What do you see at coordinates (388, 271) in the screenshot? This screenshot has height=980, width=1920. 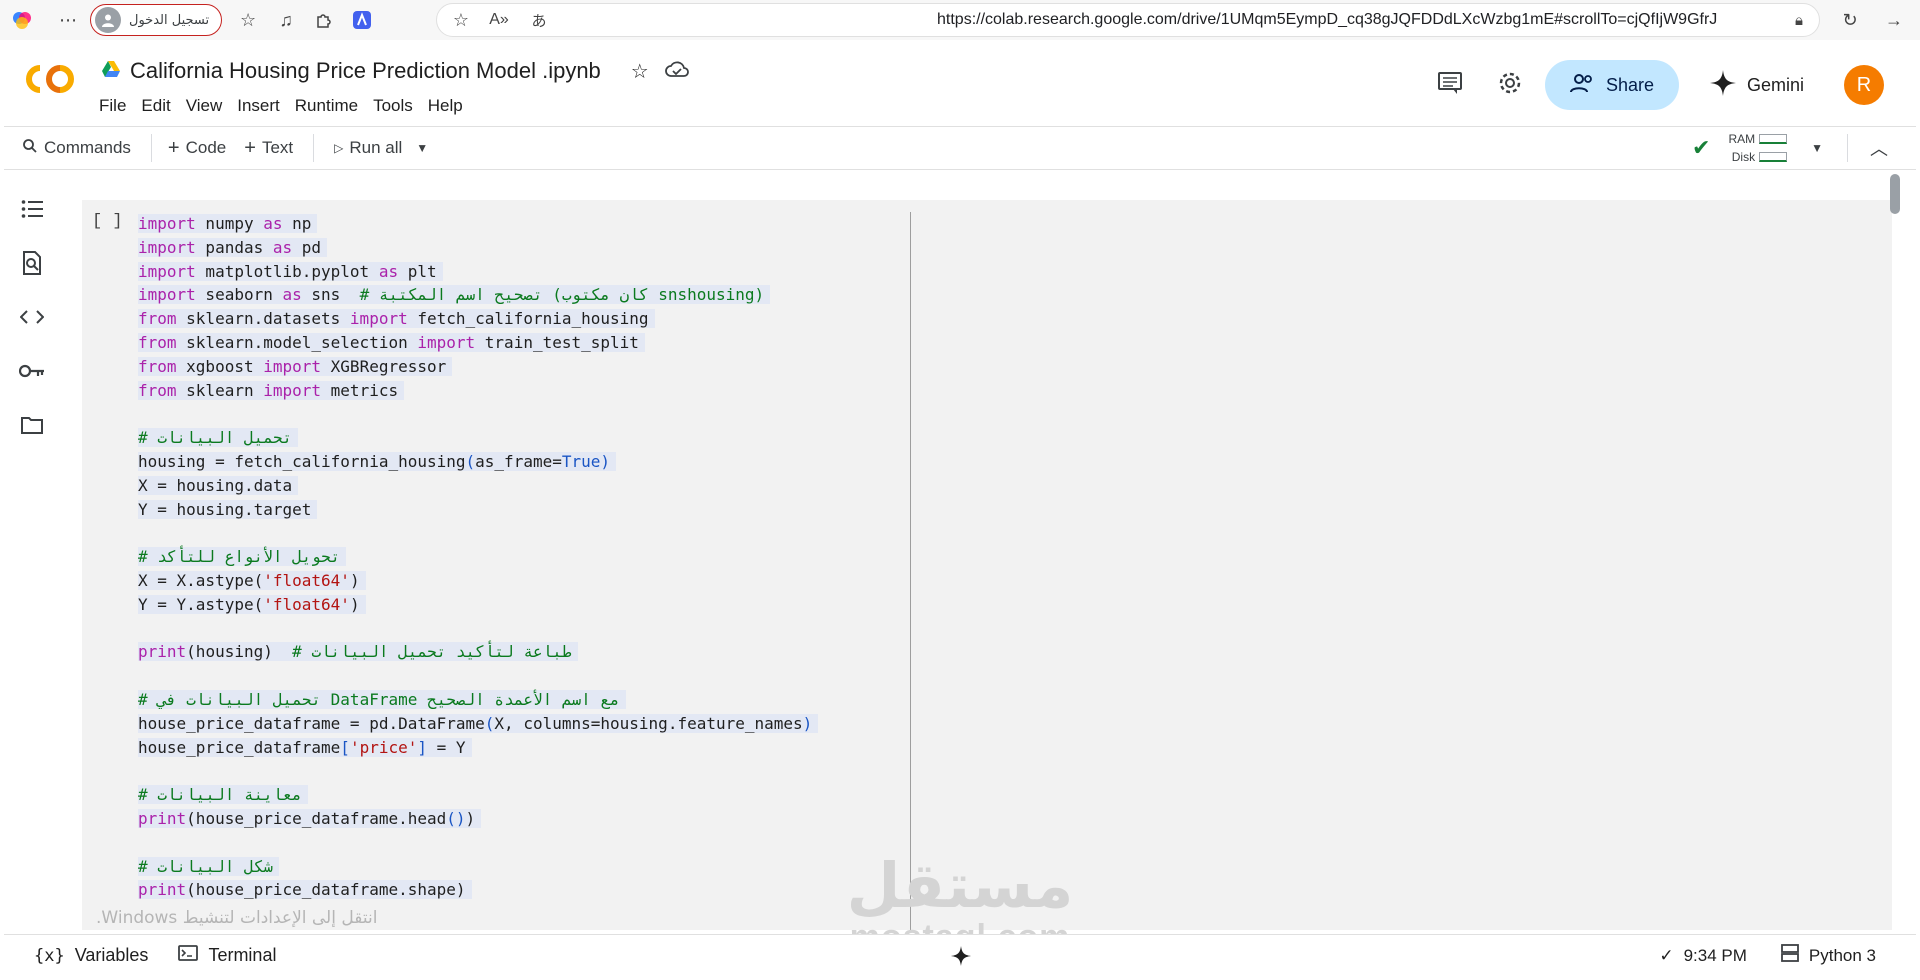 I see `code-token: as` at bounding box center [388, 271].